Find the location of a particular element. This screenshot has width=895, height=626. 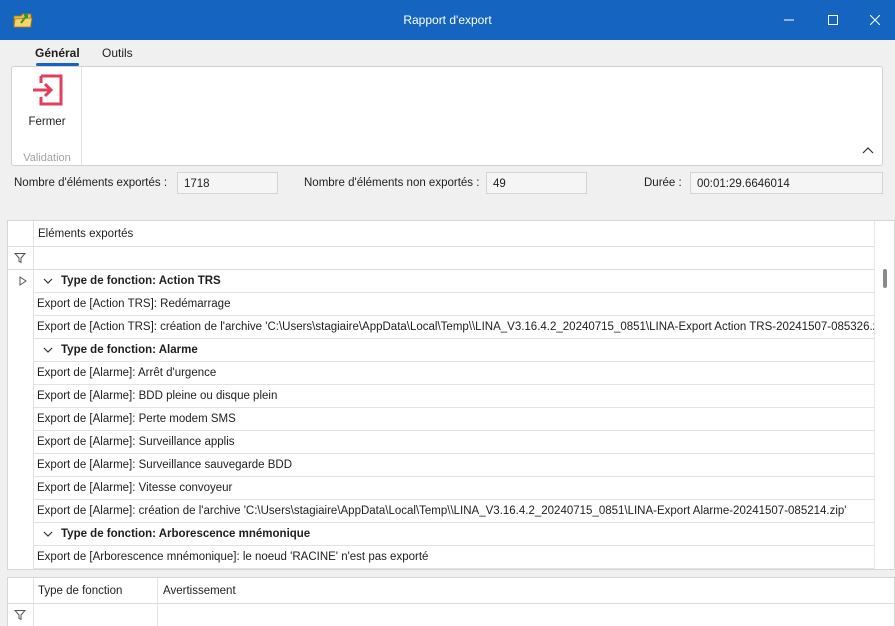

collapse-ribbon-icon is located at coordinates (868, 151).